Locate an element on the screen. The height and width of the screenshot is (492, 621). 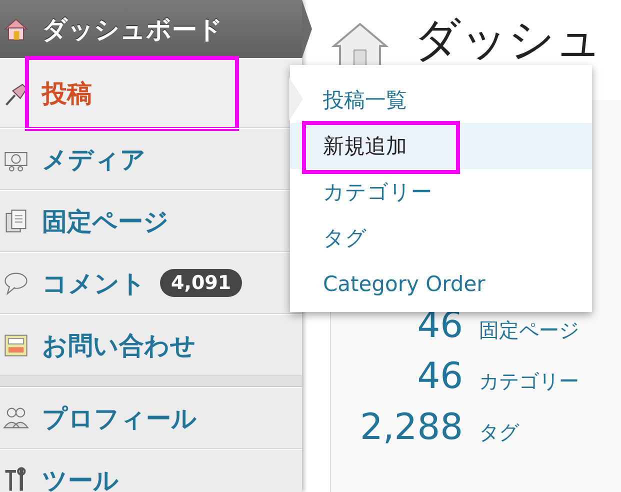
page-title: ダッシュ is located at coordinates (508, 39).